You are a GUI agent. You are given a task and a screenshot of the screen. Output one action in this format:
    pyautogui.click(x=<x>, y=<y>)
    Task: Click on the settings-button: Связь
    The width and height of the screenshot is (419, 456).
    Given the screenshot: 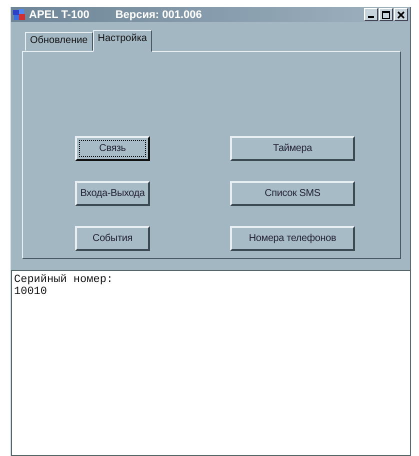 What is the action you would take?
    pyautogui.click(x=112, y=148)
    